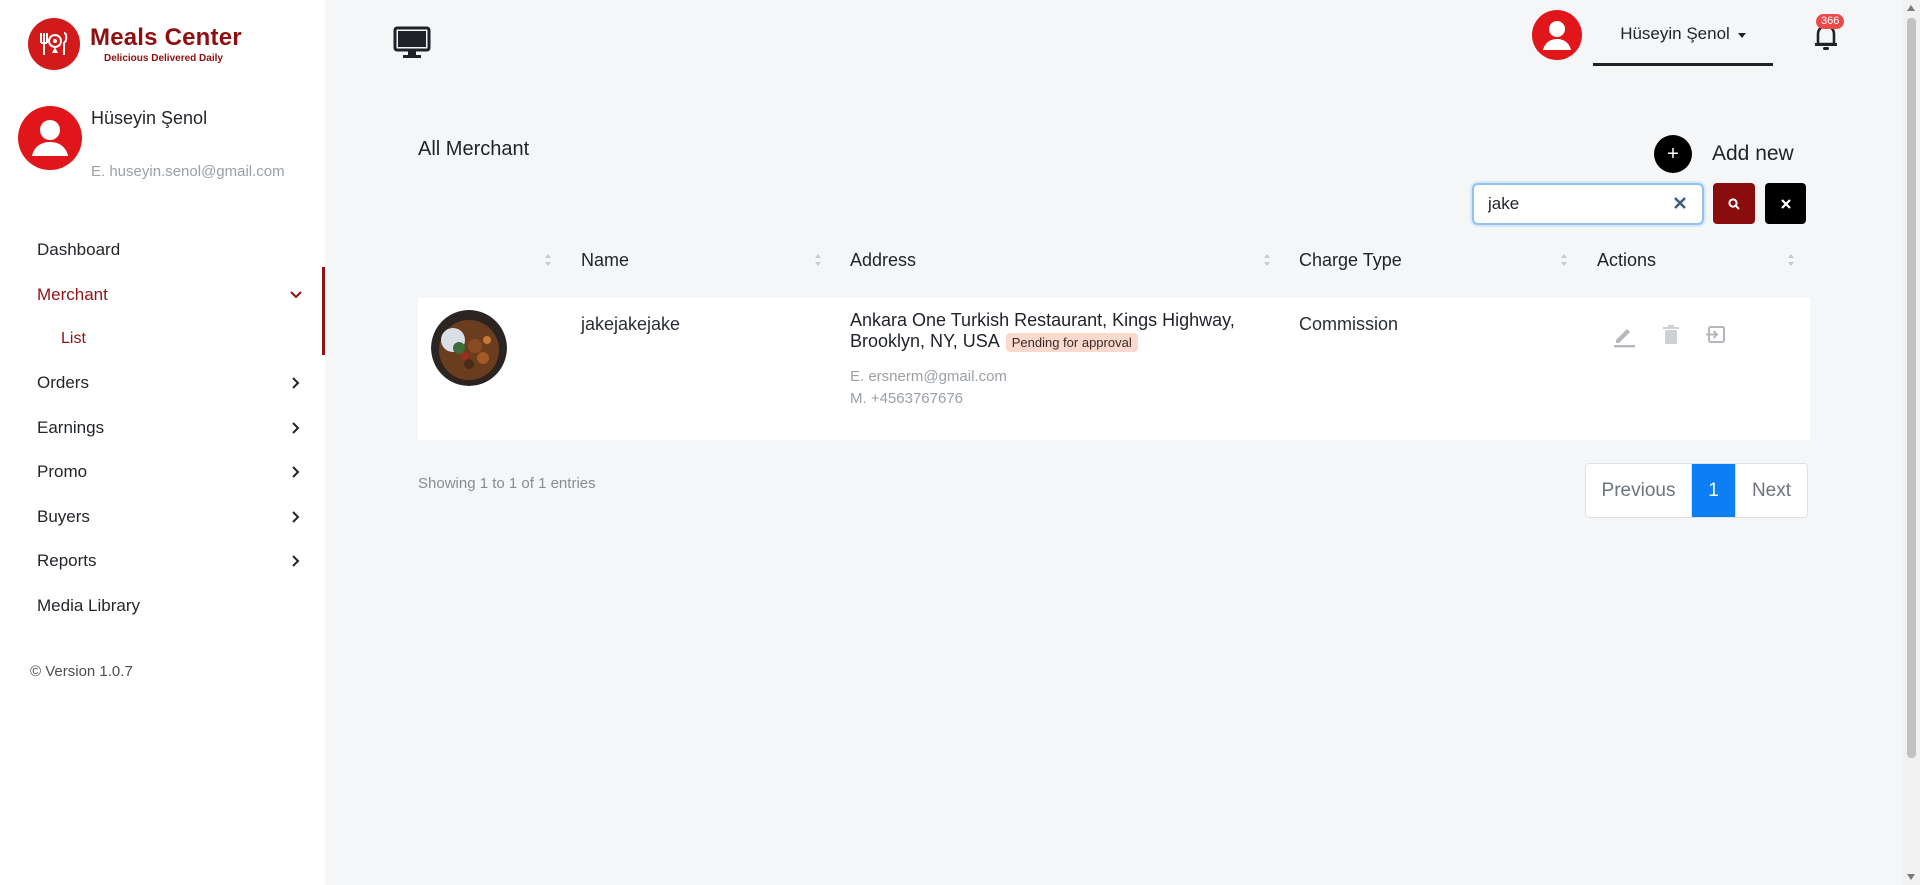  I want to click on pagination-previous: Previous, so click(1639, 490).